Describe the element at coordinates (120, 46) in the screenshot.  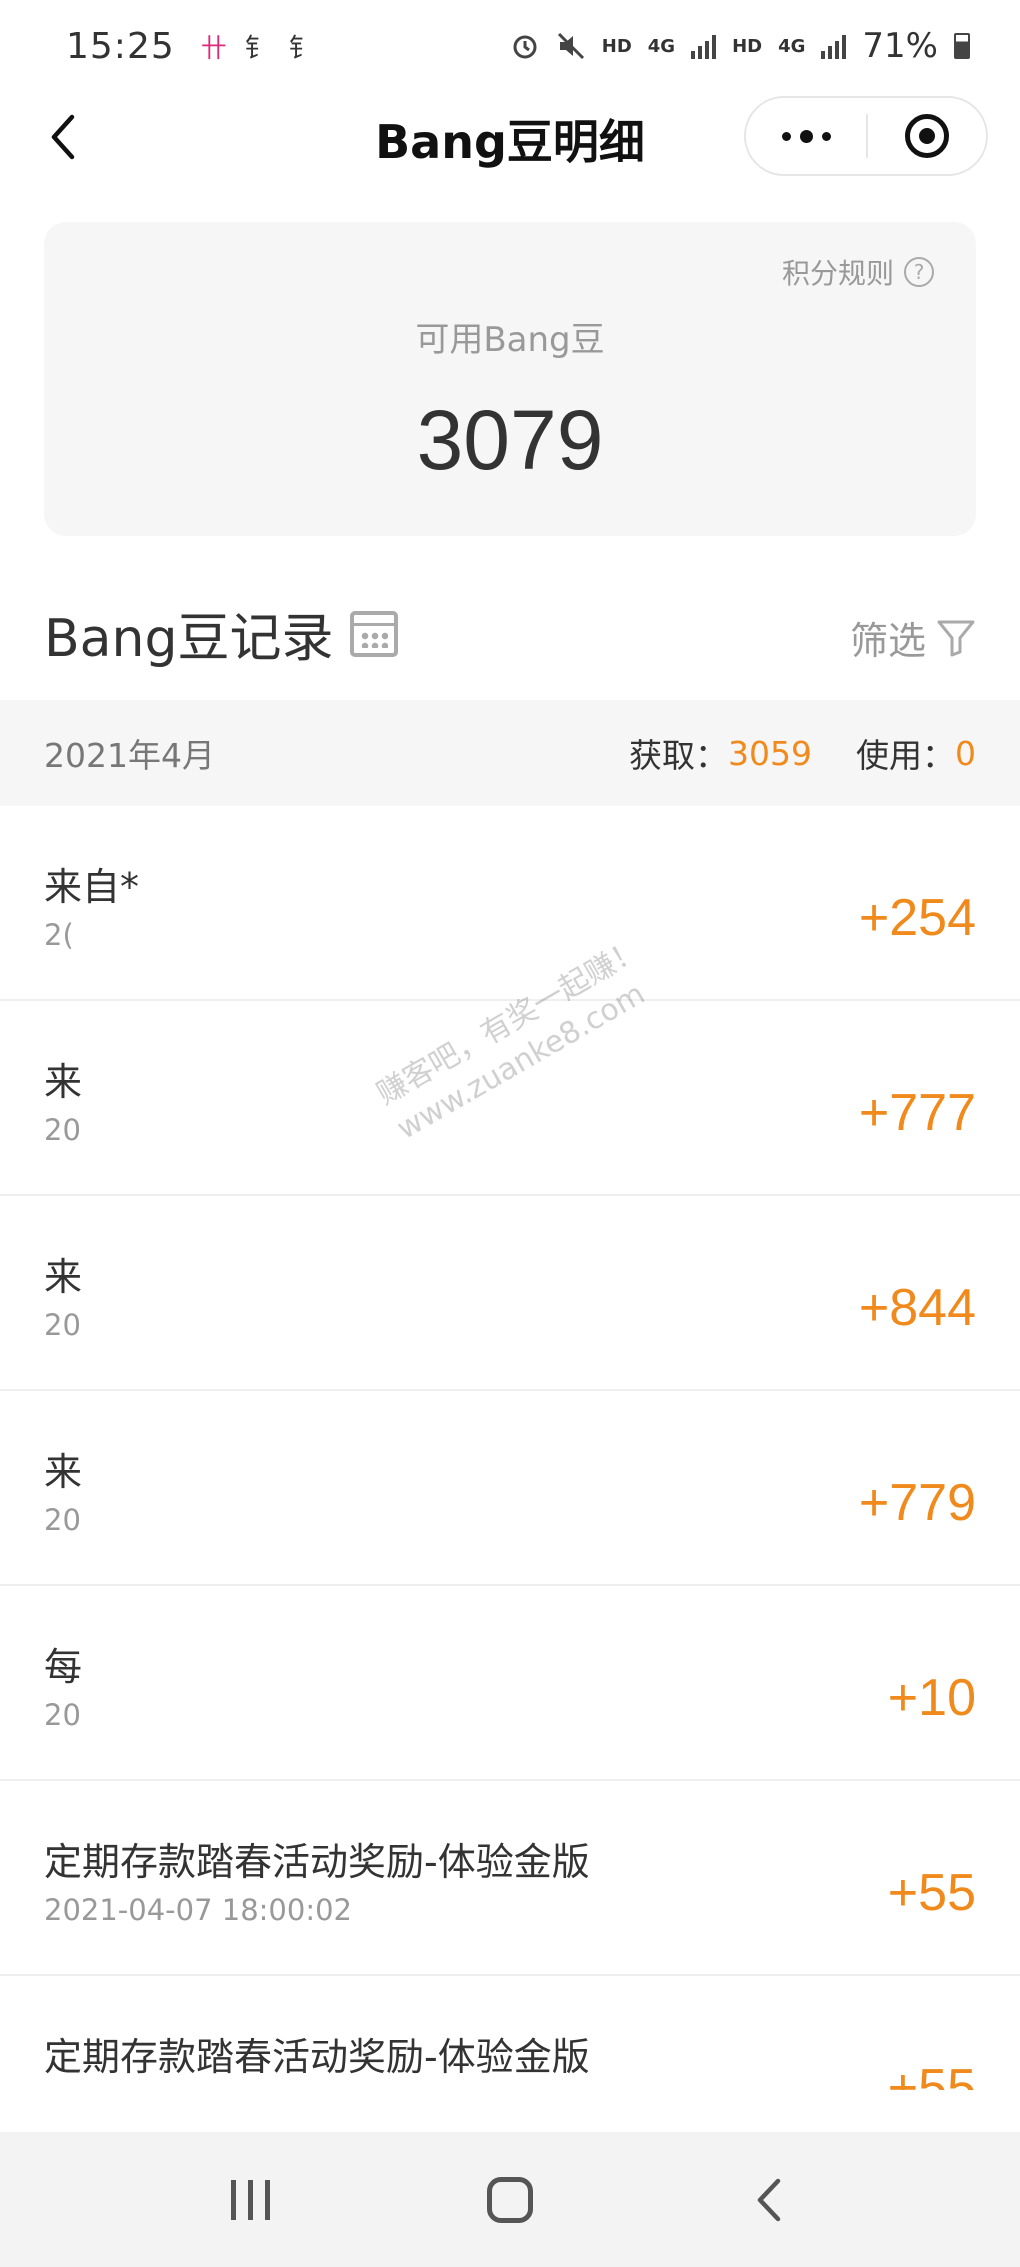
I see `status-time: 15:25` at that location.